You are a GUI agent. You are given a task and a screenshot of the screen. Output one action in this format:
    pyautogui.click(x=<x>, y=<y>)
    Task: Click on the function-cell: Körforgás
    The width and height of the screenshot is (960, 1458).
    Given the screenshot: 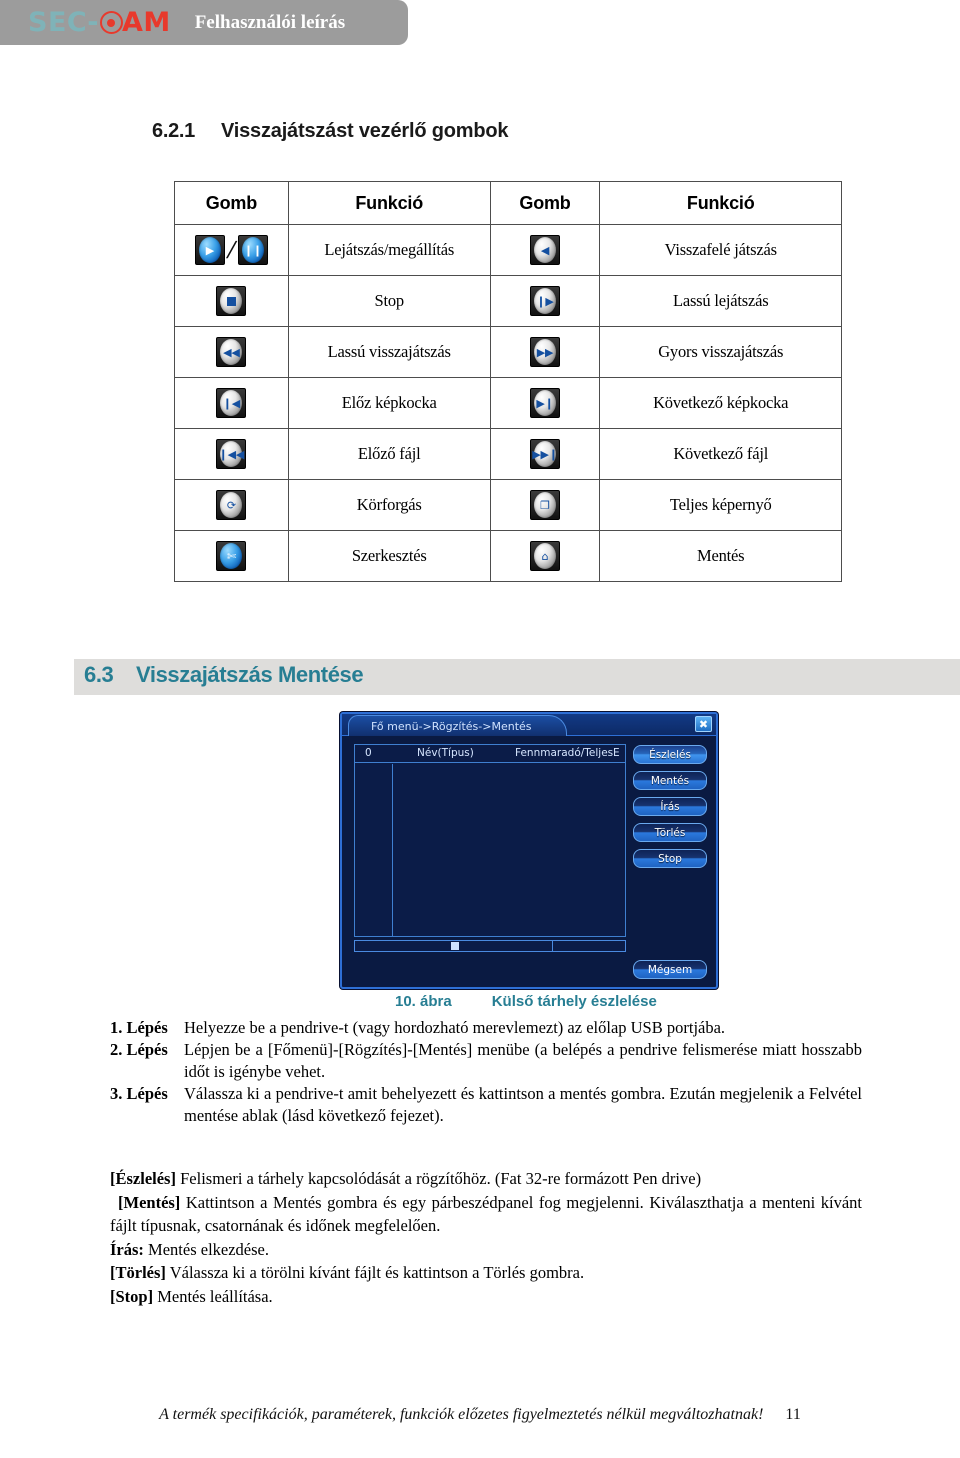 What is the action you would take?
    pyautogui.click(x=389, y=505)
    